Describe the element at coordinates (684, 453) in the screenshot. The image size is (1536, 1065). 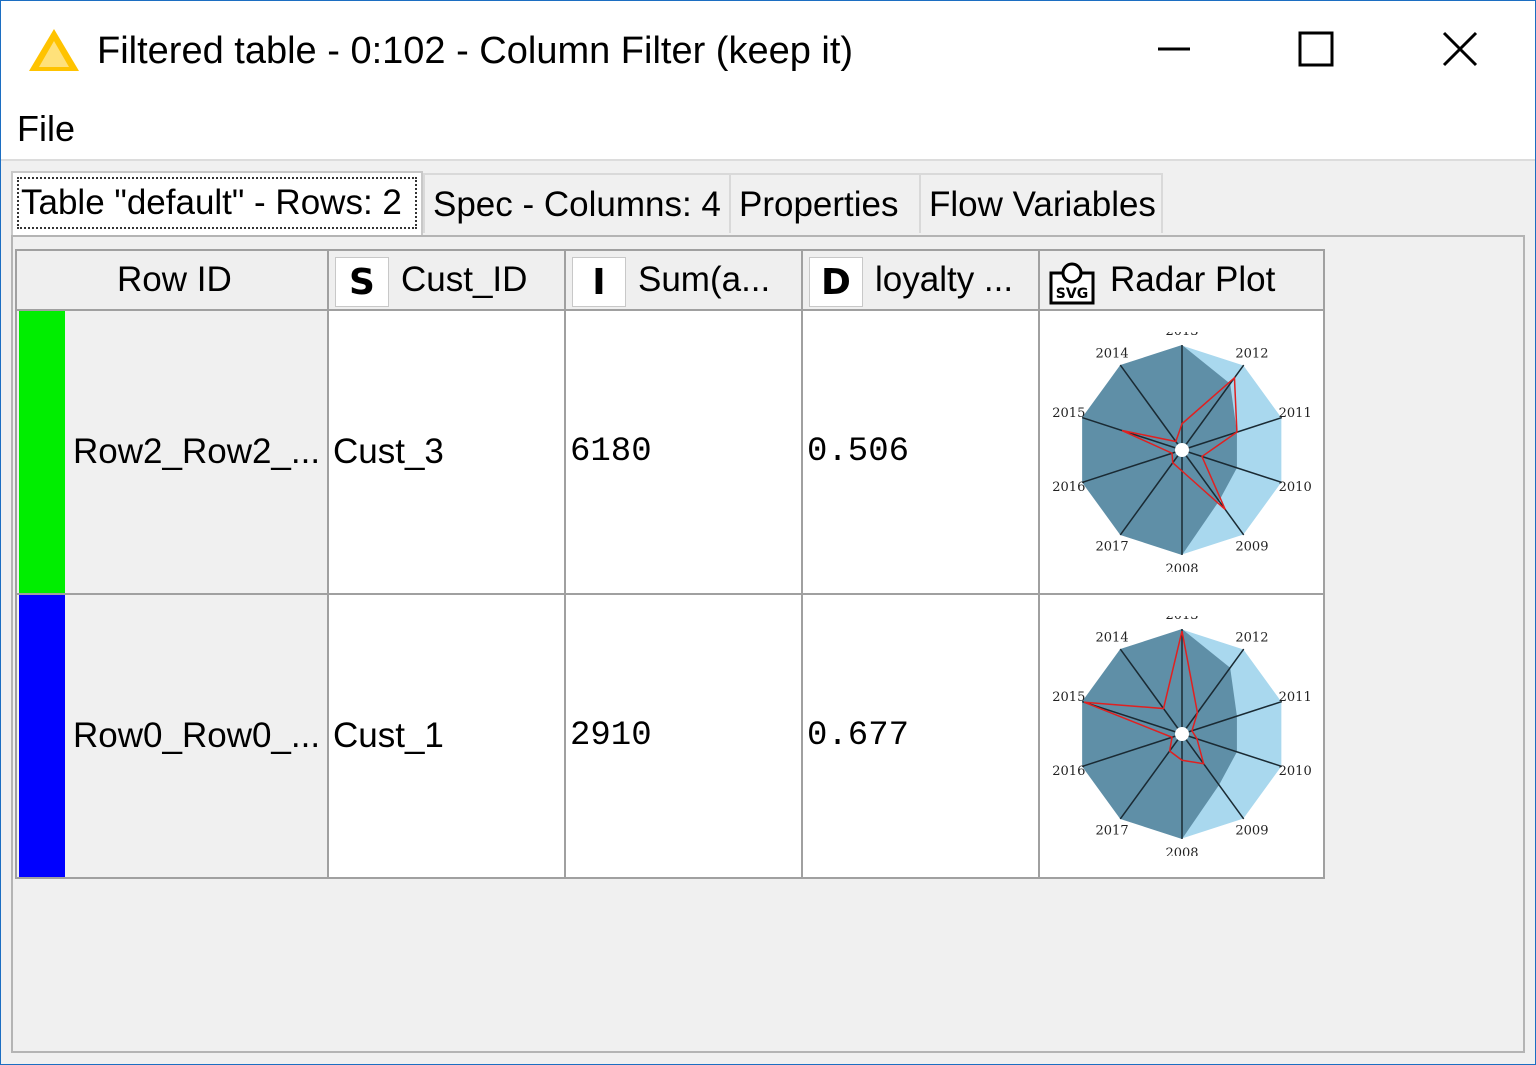
I see `table-cell-sum: 6180` at that location.